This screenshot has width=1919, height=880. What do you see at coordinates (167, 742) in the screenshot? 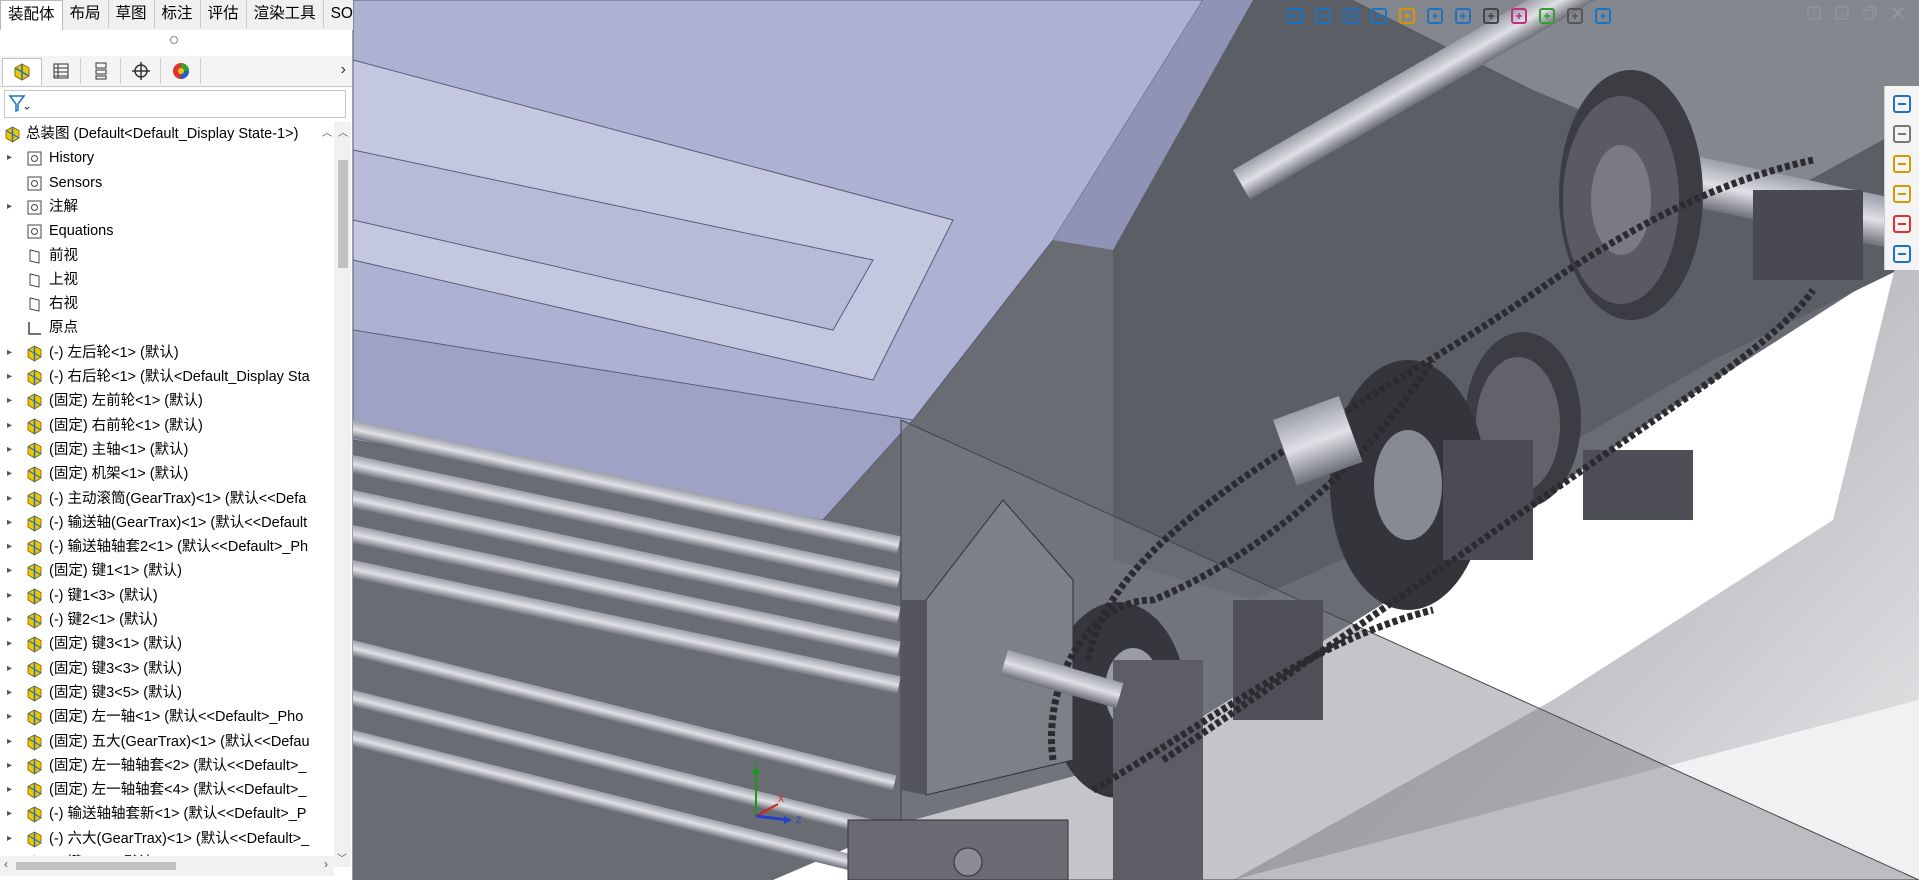
I see `tree-item: ▸ (固定) 五大(GearTrax)<1> (默认<<Defau` at bounding box center [167, 742].